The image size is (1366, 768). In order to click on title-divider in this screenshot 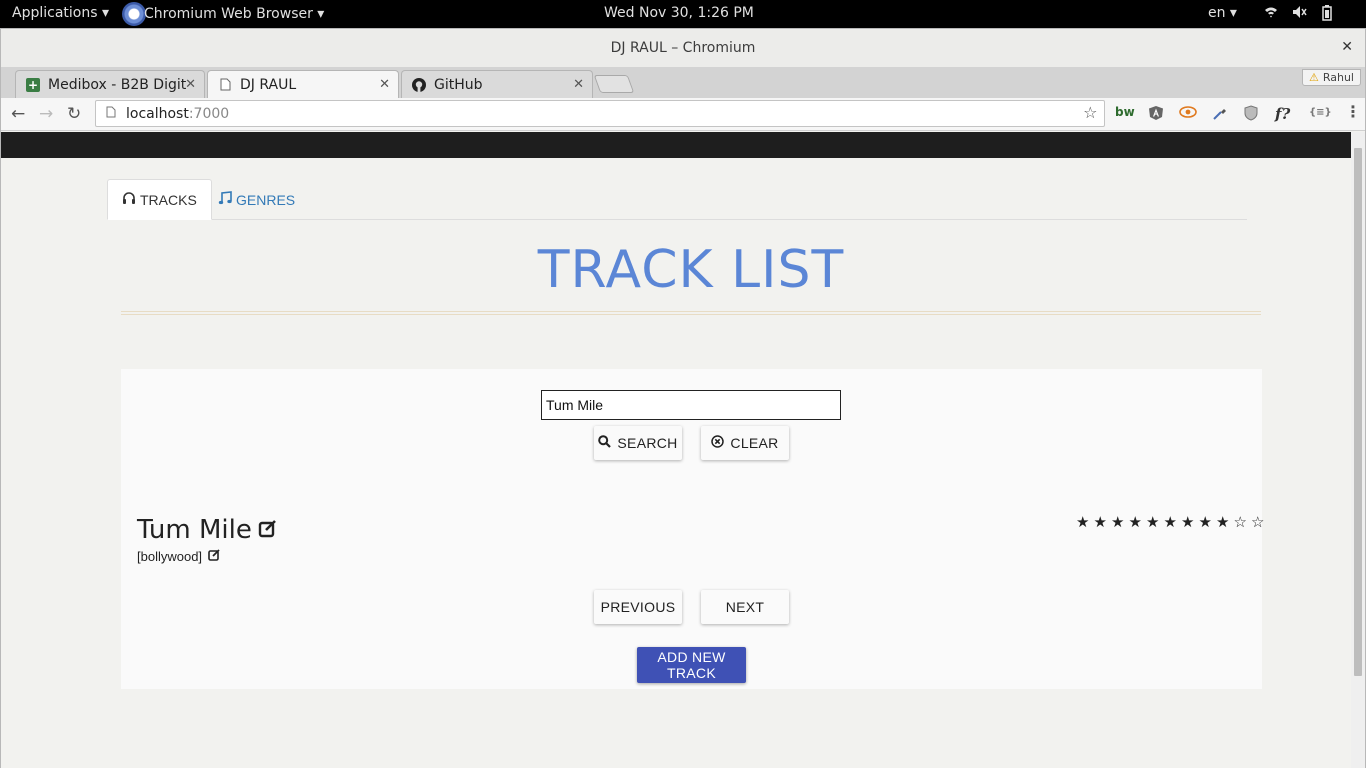, I will do `click(691, 313)`.